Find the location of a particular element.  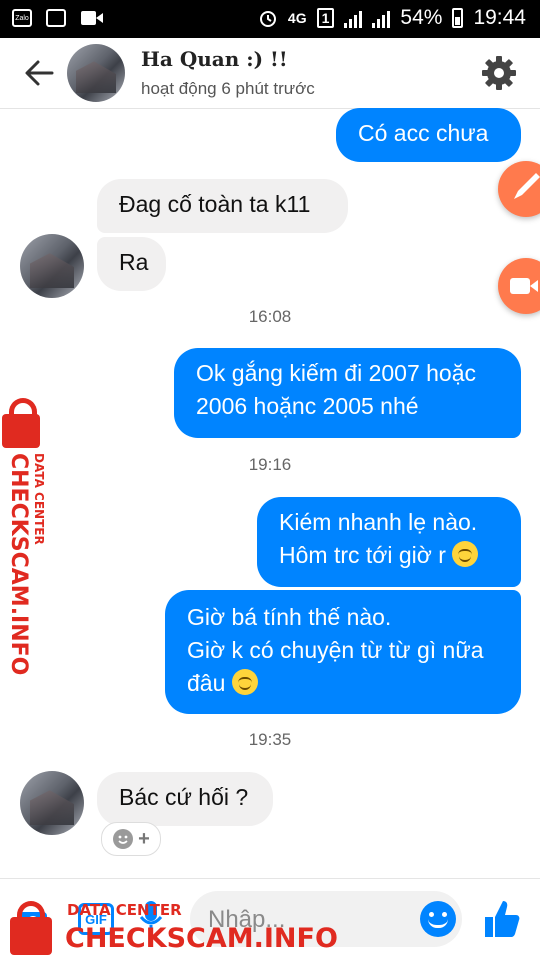

plus-label: + is located at coordinates (144, 838).